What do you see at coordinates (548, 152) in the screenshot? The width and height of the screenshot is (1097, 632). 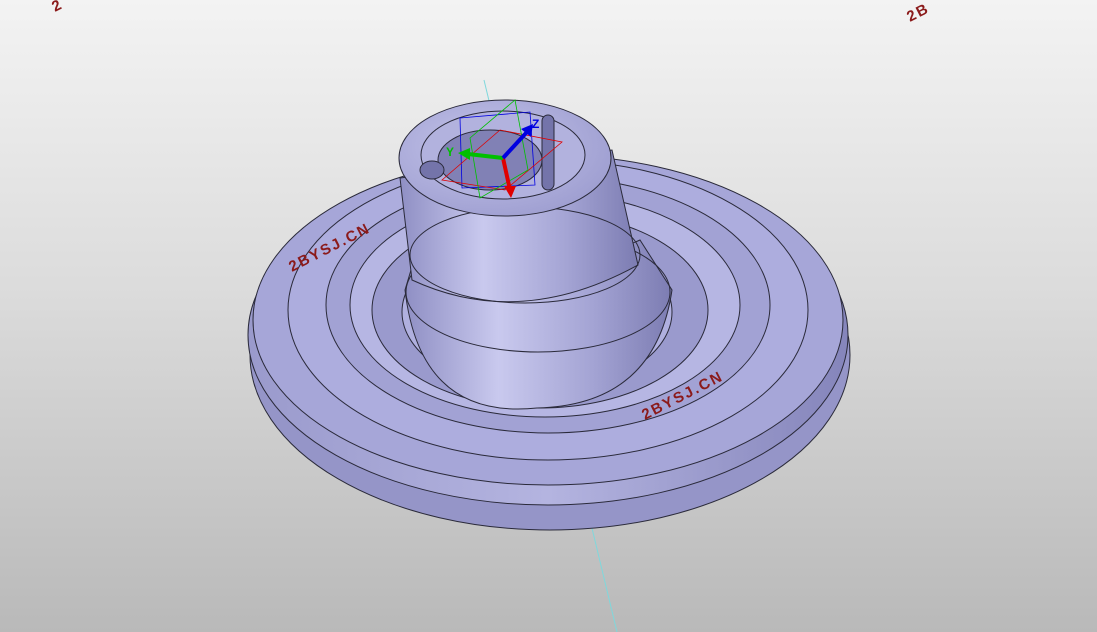 I see `keyway-right` at bounding box center [548, 152].